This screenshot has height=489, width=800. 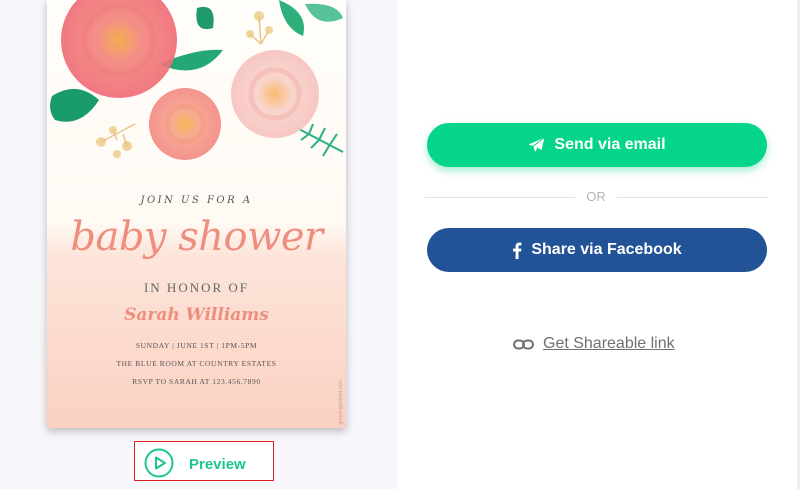 I want to click on send-via-email-button: Send via email, so click(x=597, y=145).